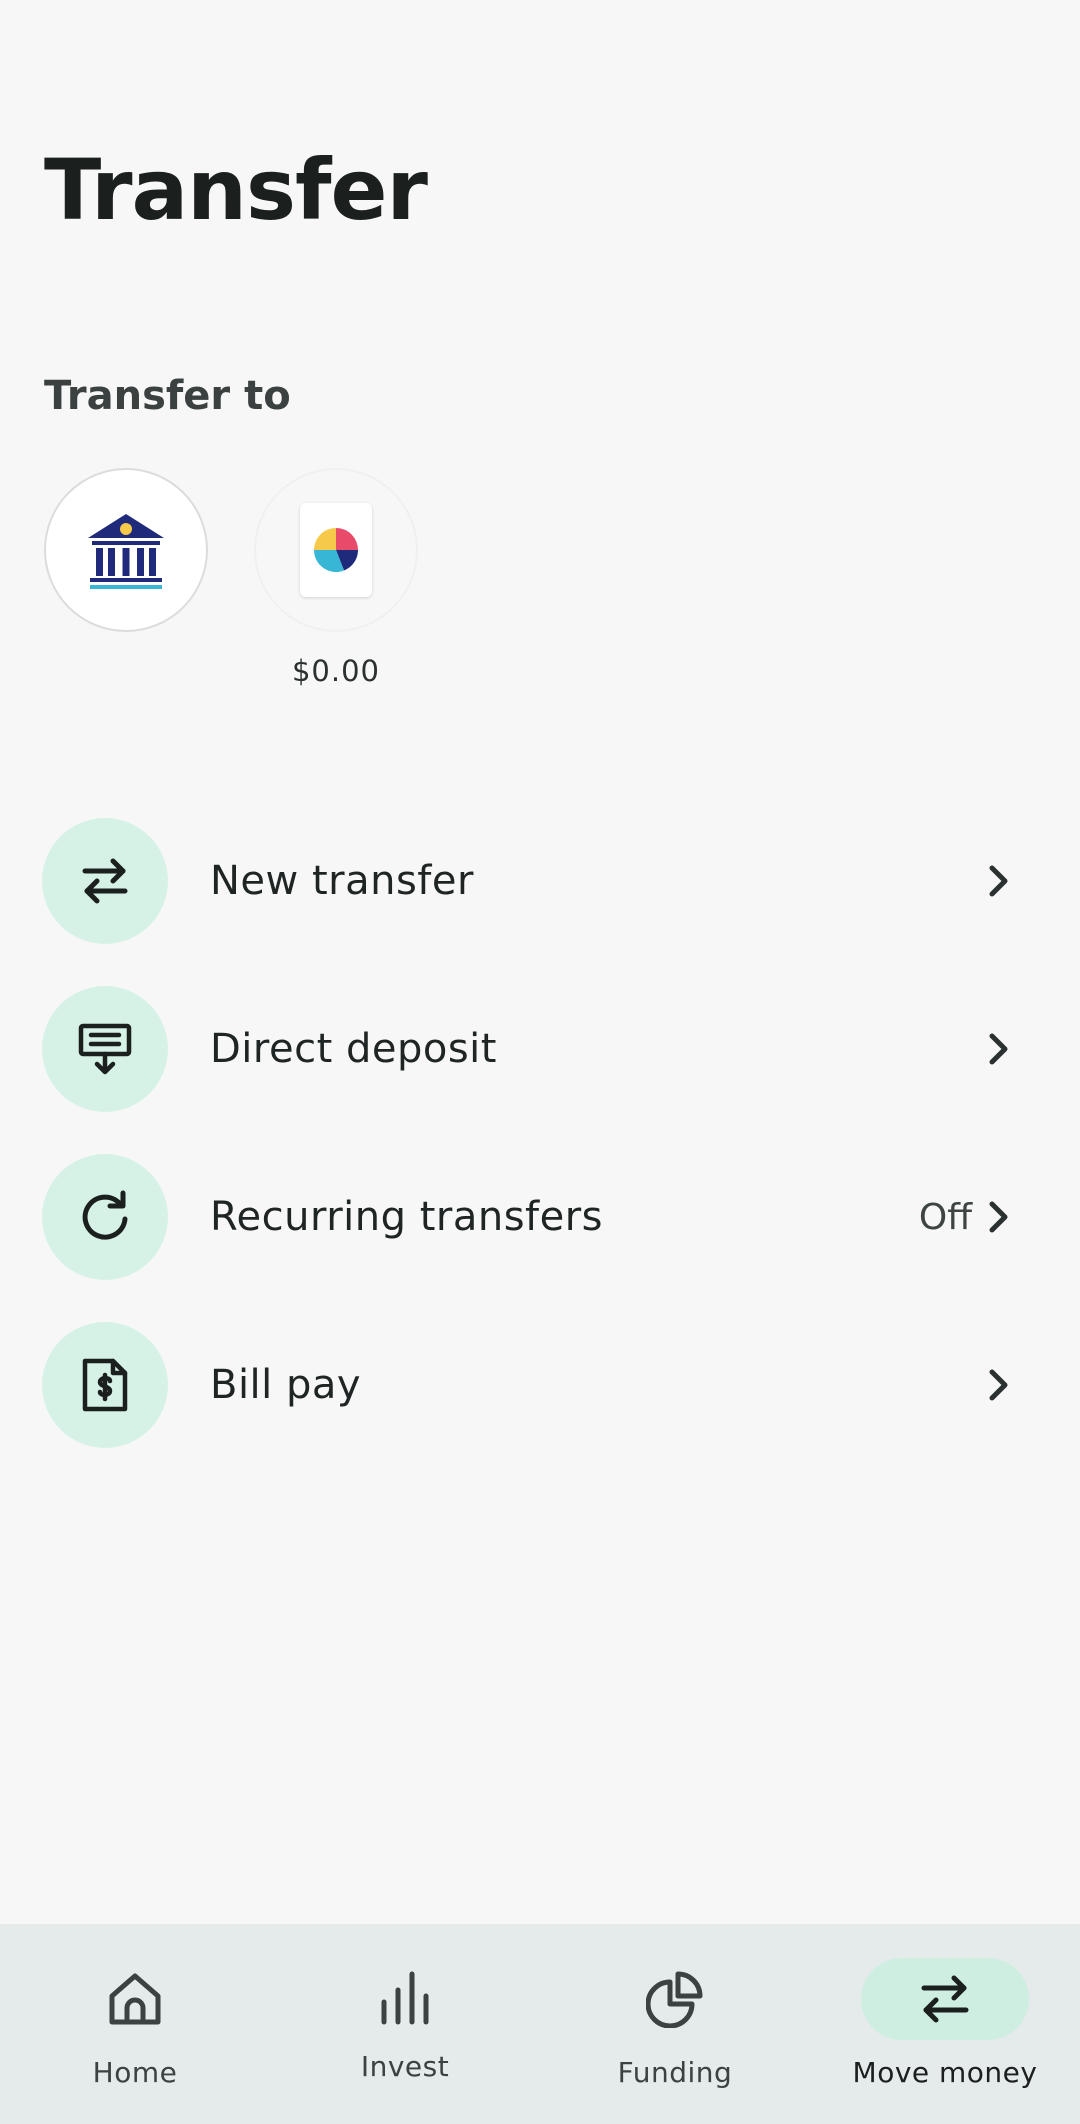 The width and height of the screenshot is (1080, 2124). Describe the element at coordinates (336, 671) in the screenshot. I see `account-app-balance: $0.00` at that location.